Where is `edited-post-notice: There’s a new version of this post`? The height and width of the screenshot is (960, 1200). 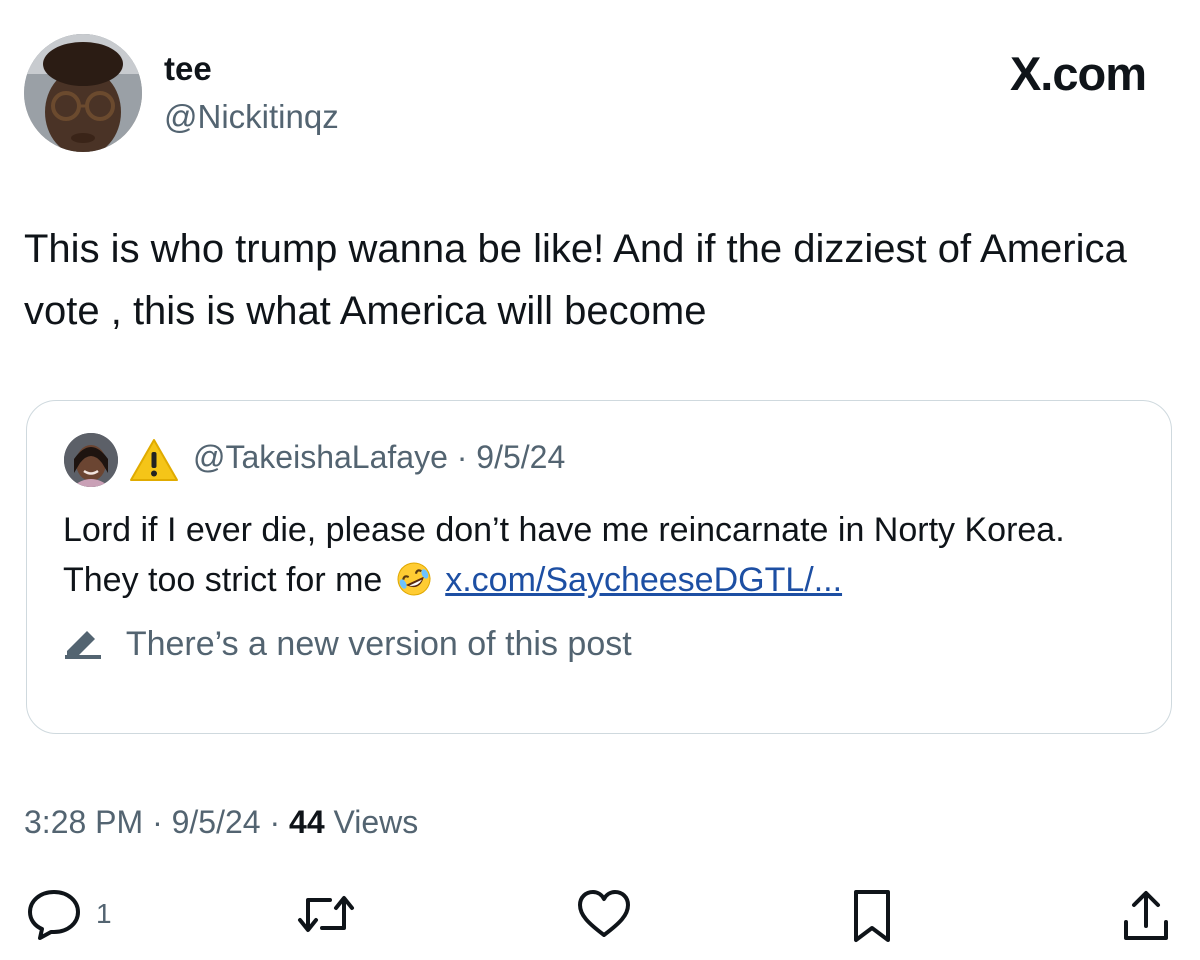 edited-post-notice: There’s a new version of this post is located at coordinates (347, 644).